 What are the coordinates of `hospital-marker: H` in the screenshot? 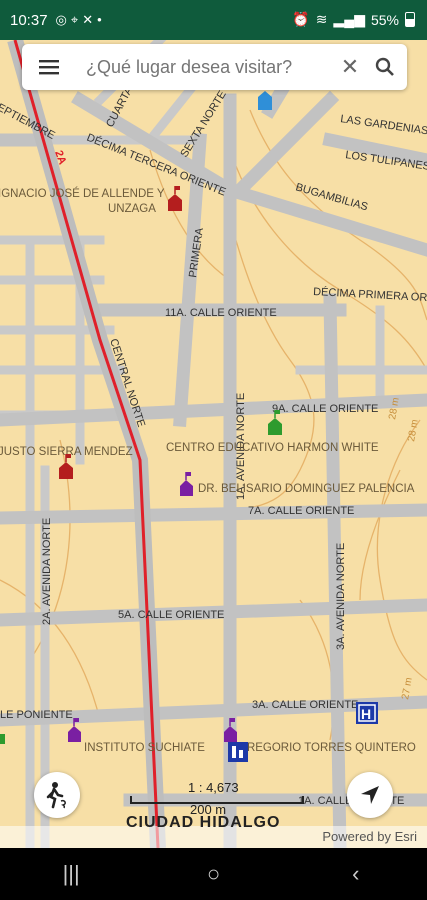 It's located at (367, 713).